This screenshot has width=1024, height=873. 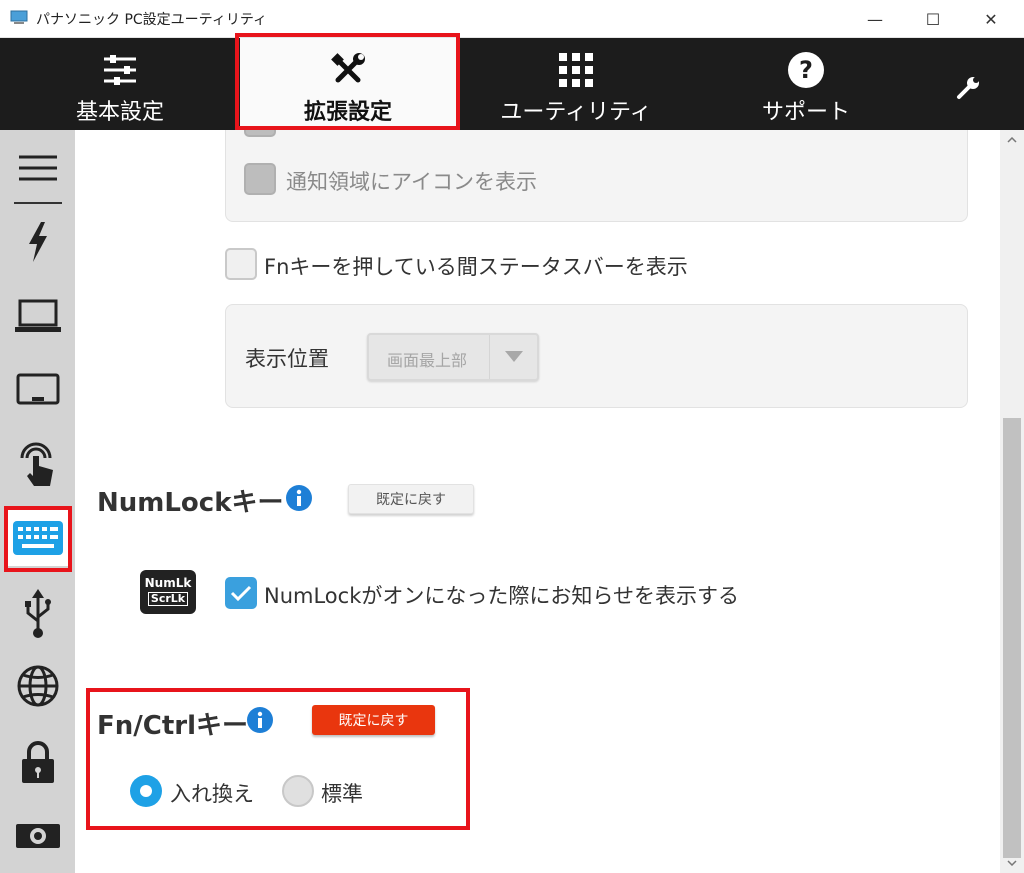 I want to click on scroll-down-arrow-icon, so click(x=1012, y=863).